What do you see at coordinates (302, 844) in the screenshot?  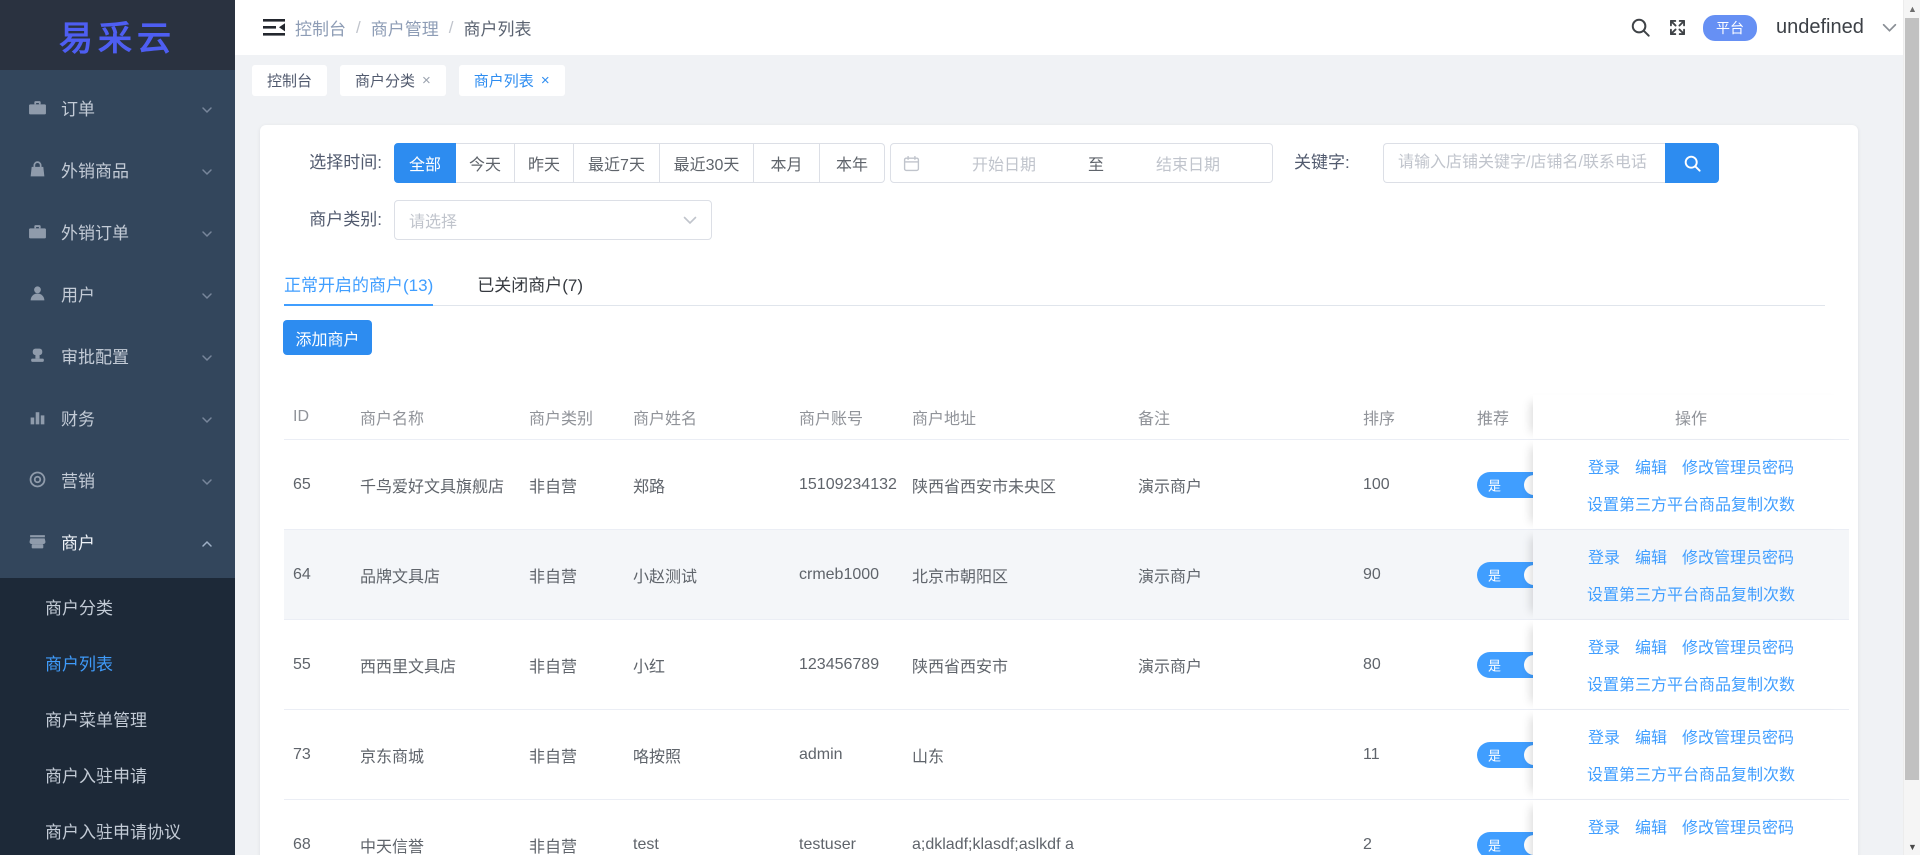 I see `cell-id: 68` at bounding box center [302, 844].